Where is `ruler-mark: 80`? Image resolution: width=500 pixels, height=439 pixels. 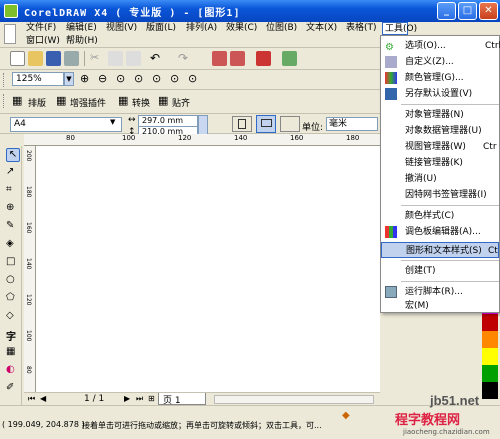 ruler-mark: 80 is located at coordinates (70, 138).